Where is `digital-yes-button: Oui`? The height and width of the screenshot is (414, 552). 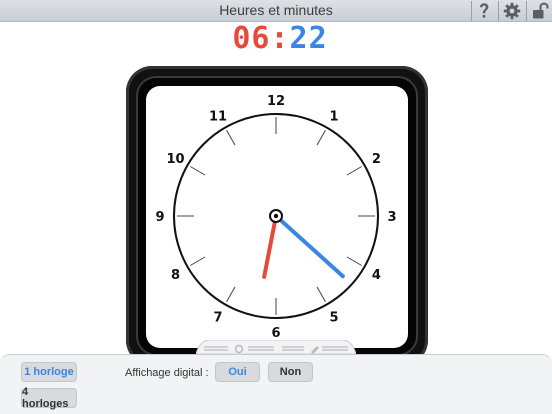 digital-yes-button: Oui is located at coordinates (237, 372).